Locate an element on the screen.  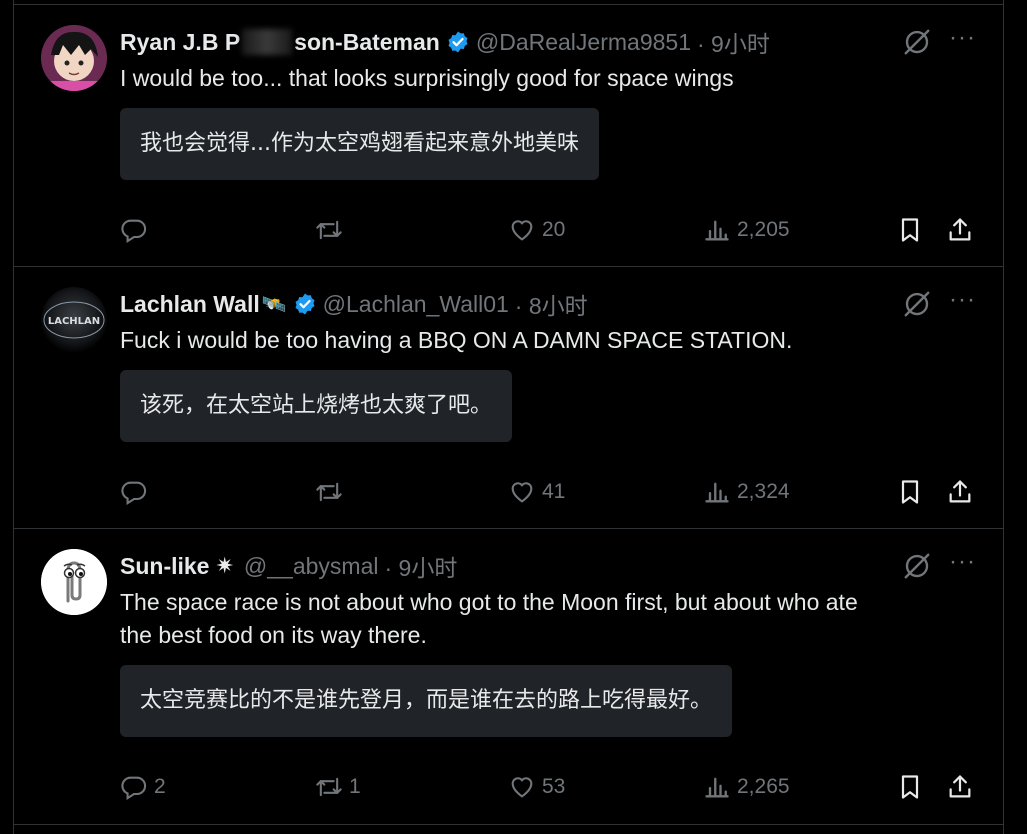
name-blur is located at coordinates (267, 42).